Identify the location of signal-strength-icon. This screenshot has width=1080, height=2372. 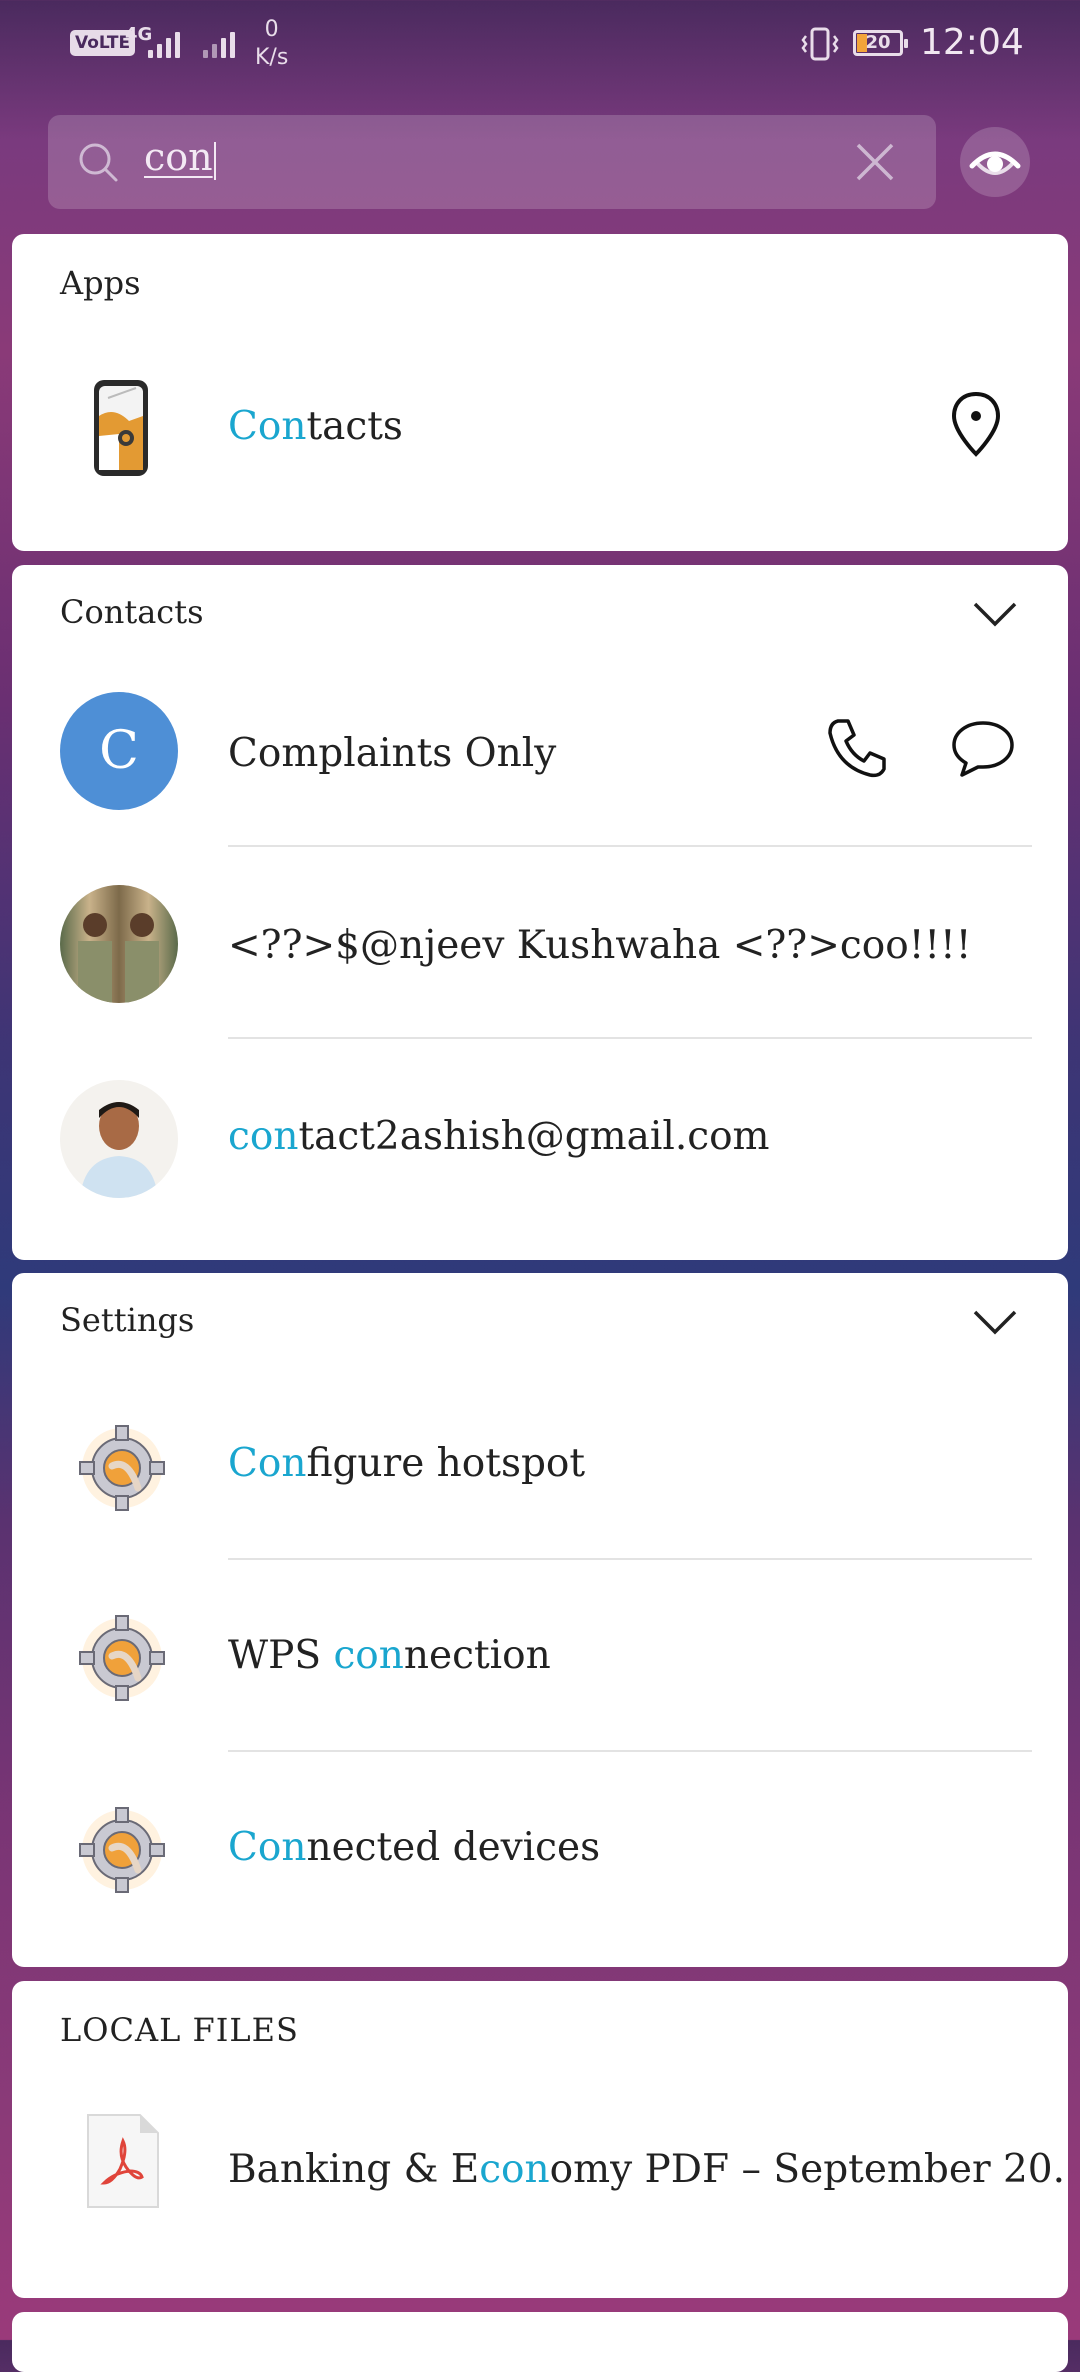
(164, 45).